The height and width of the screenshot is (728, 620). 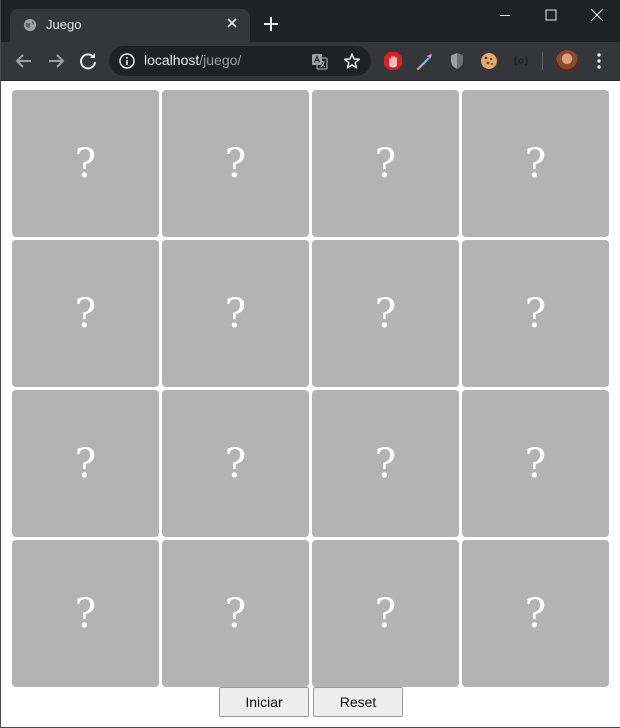 What do you see at coordinates (393, 61) in the screenshot?
I see `ad-block-extension-icon` at bounding box center [393, 61].